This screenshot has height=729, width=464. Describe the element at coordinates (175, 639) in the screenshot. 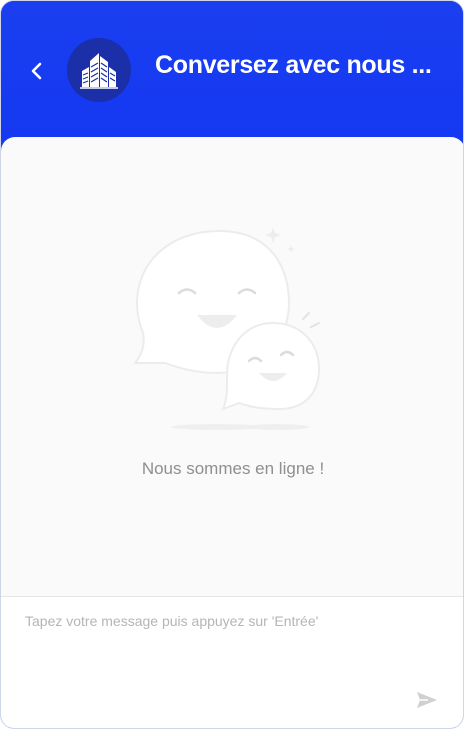

I see `message-input` at that location.